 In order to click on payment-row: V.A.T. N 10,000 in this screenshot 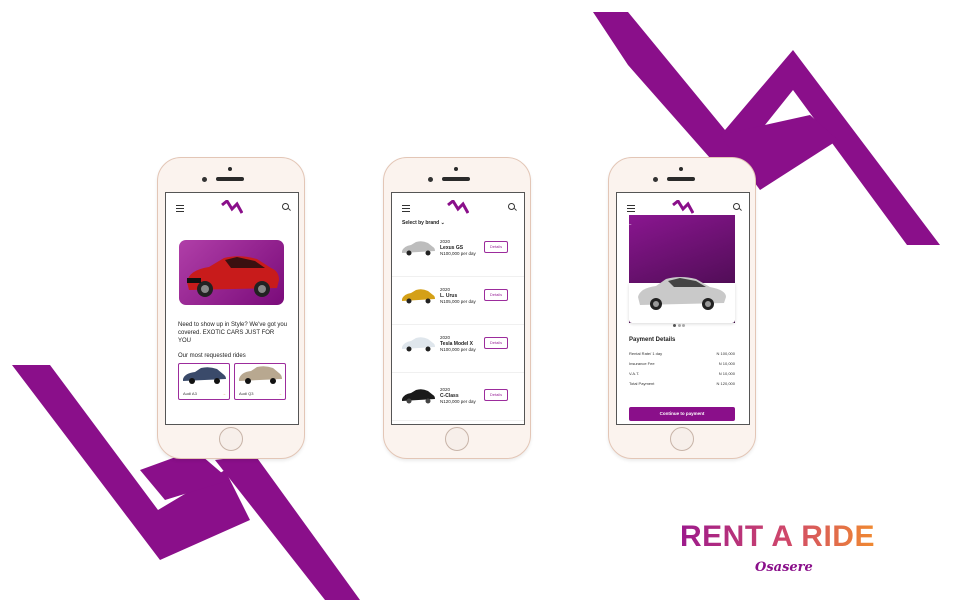, I will do `click(682, 373)`.